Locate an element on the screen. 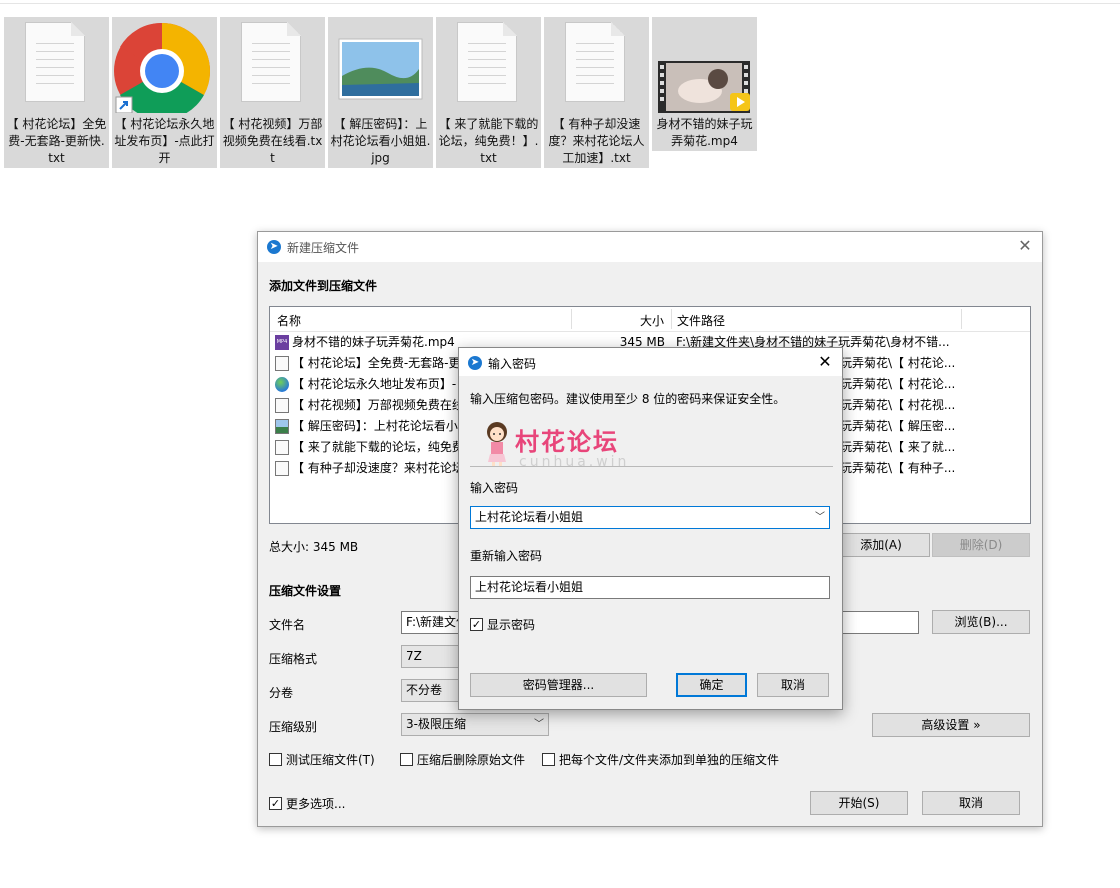 The image size is (1120, 888). enter-password-label: 输入密码 is located at coordinates (494, 488).